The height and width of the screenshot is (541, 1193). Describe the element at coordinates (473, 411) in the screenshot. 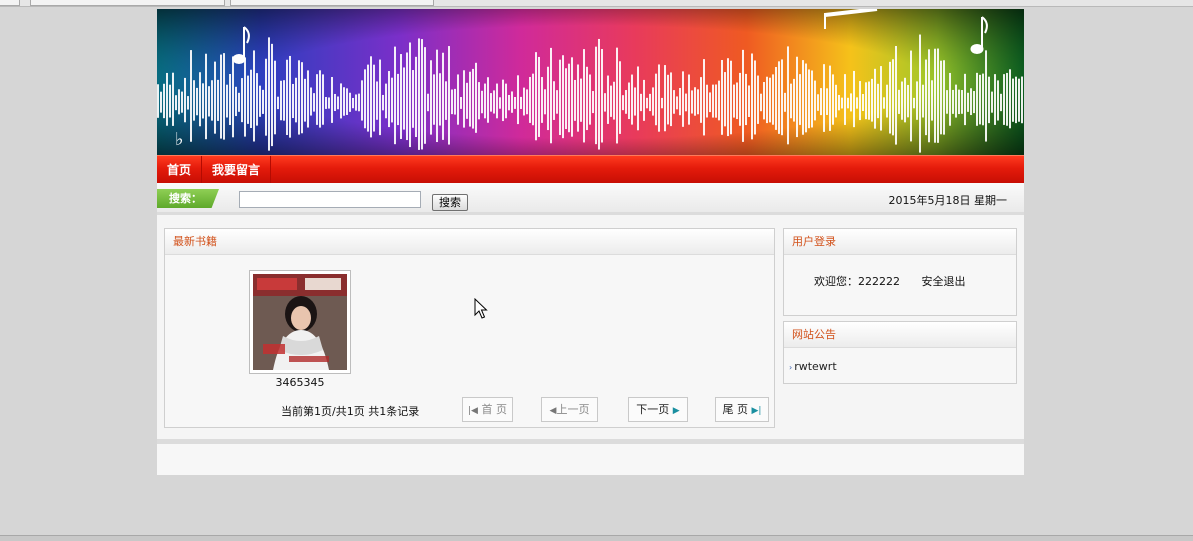

I see `first-page-icon: |◀` at that location.